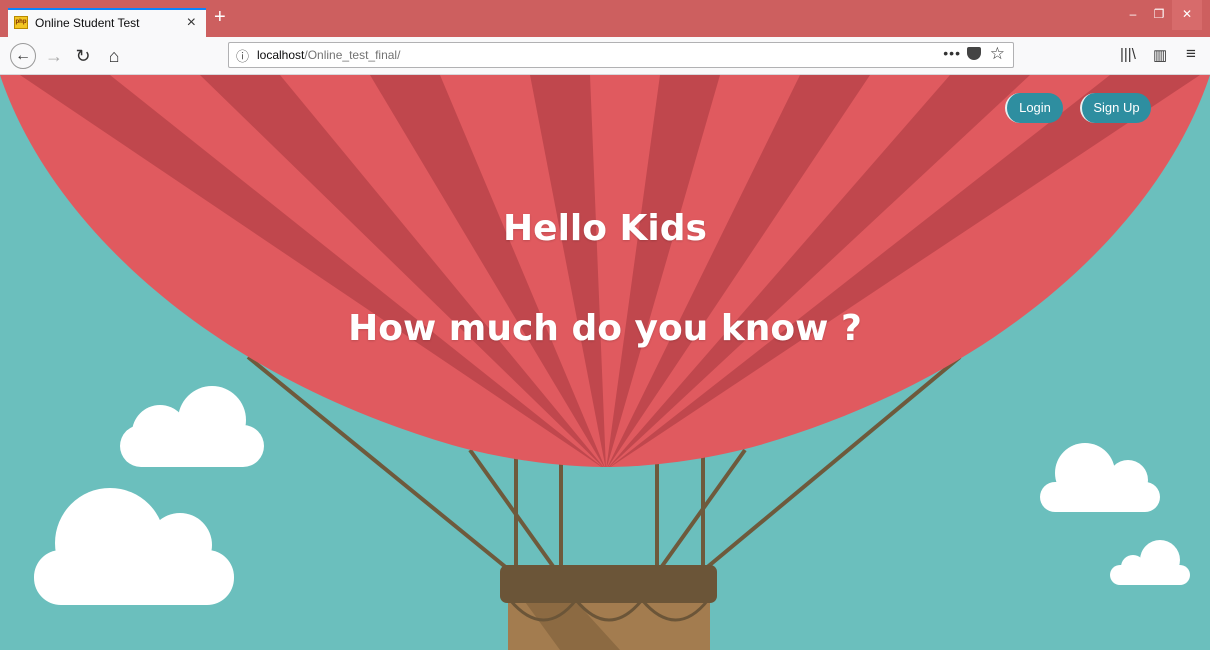  I want to click on window-restore-button: ❐, so click(1159, 15).